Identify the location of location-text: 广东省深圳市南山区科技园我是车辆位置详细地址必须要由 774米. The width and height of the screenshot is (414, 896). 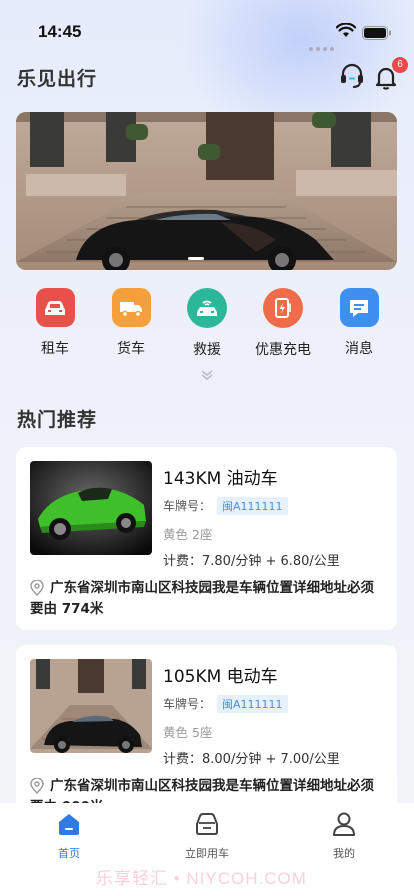
(202, 598).